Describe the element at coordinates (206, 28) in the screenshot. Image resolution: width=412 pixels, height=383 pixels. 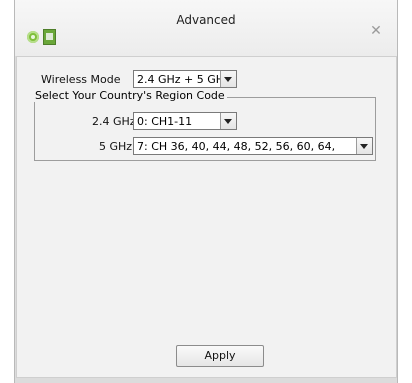
I see `title-bar: Advanced ✕` at that location.